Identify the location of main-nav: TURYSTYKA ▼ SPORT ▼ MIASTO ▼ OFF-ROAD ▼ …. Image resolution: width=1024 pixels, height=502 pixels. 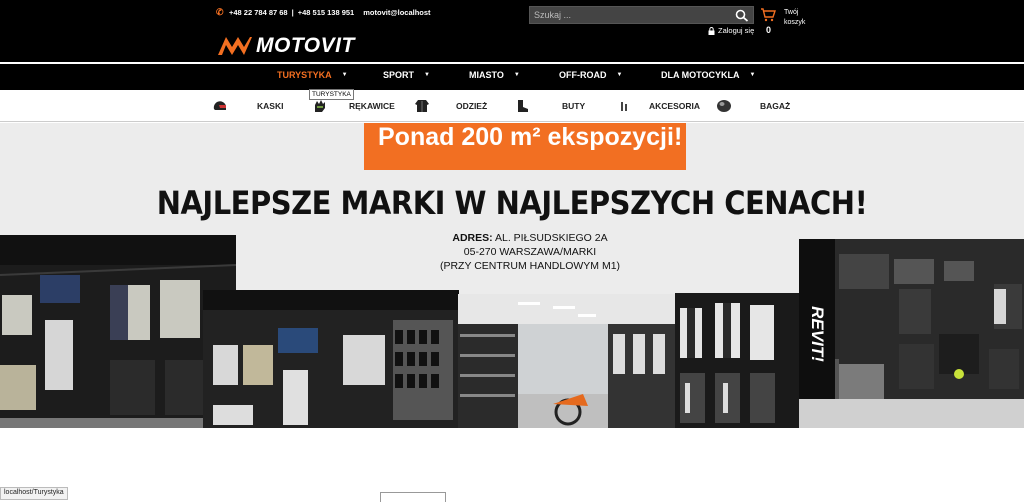
(512, 76).